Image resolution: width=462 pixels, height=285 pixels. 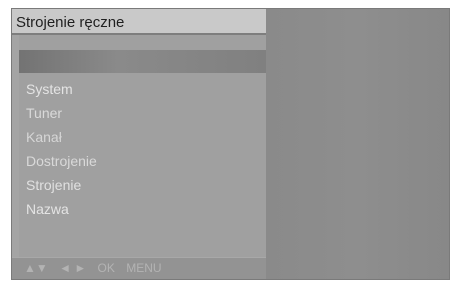 What do you see at coordinates (106, 268) in the screenshot?
I see `ok-hint: OK` at bounding box center [106, 268].